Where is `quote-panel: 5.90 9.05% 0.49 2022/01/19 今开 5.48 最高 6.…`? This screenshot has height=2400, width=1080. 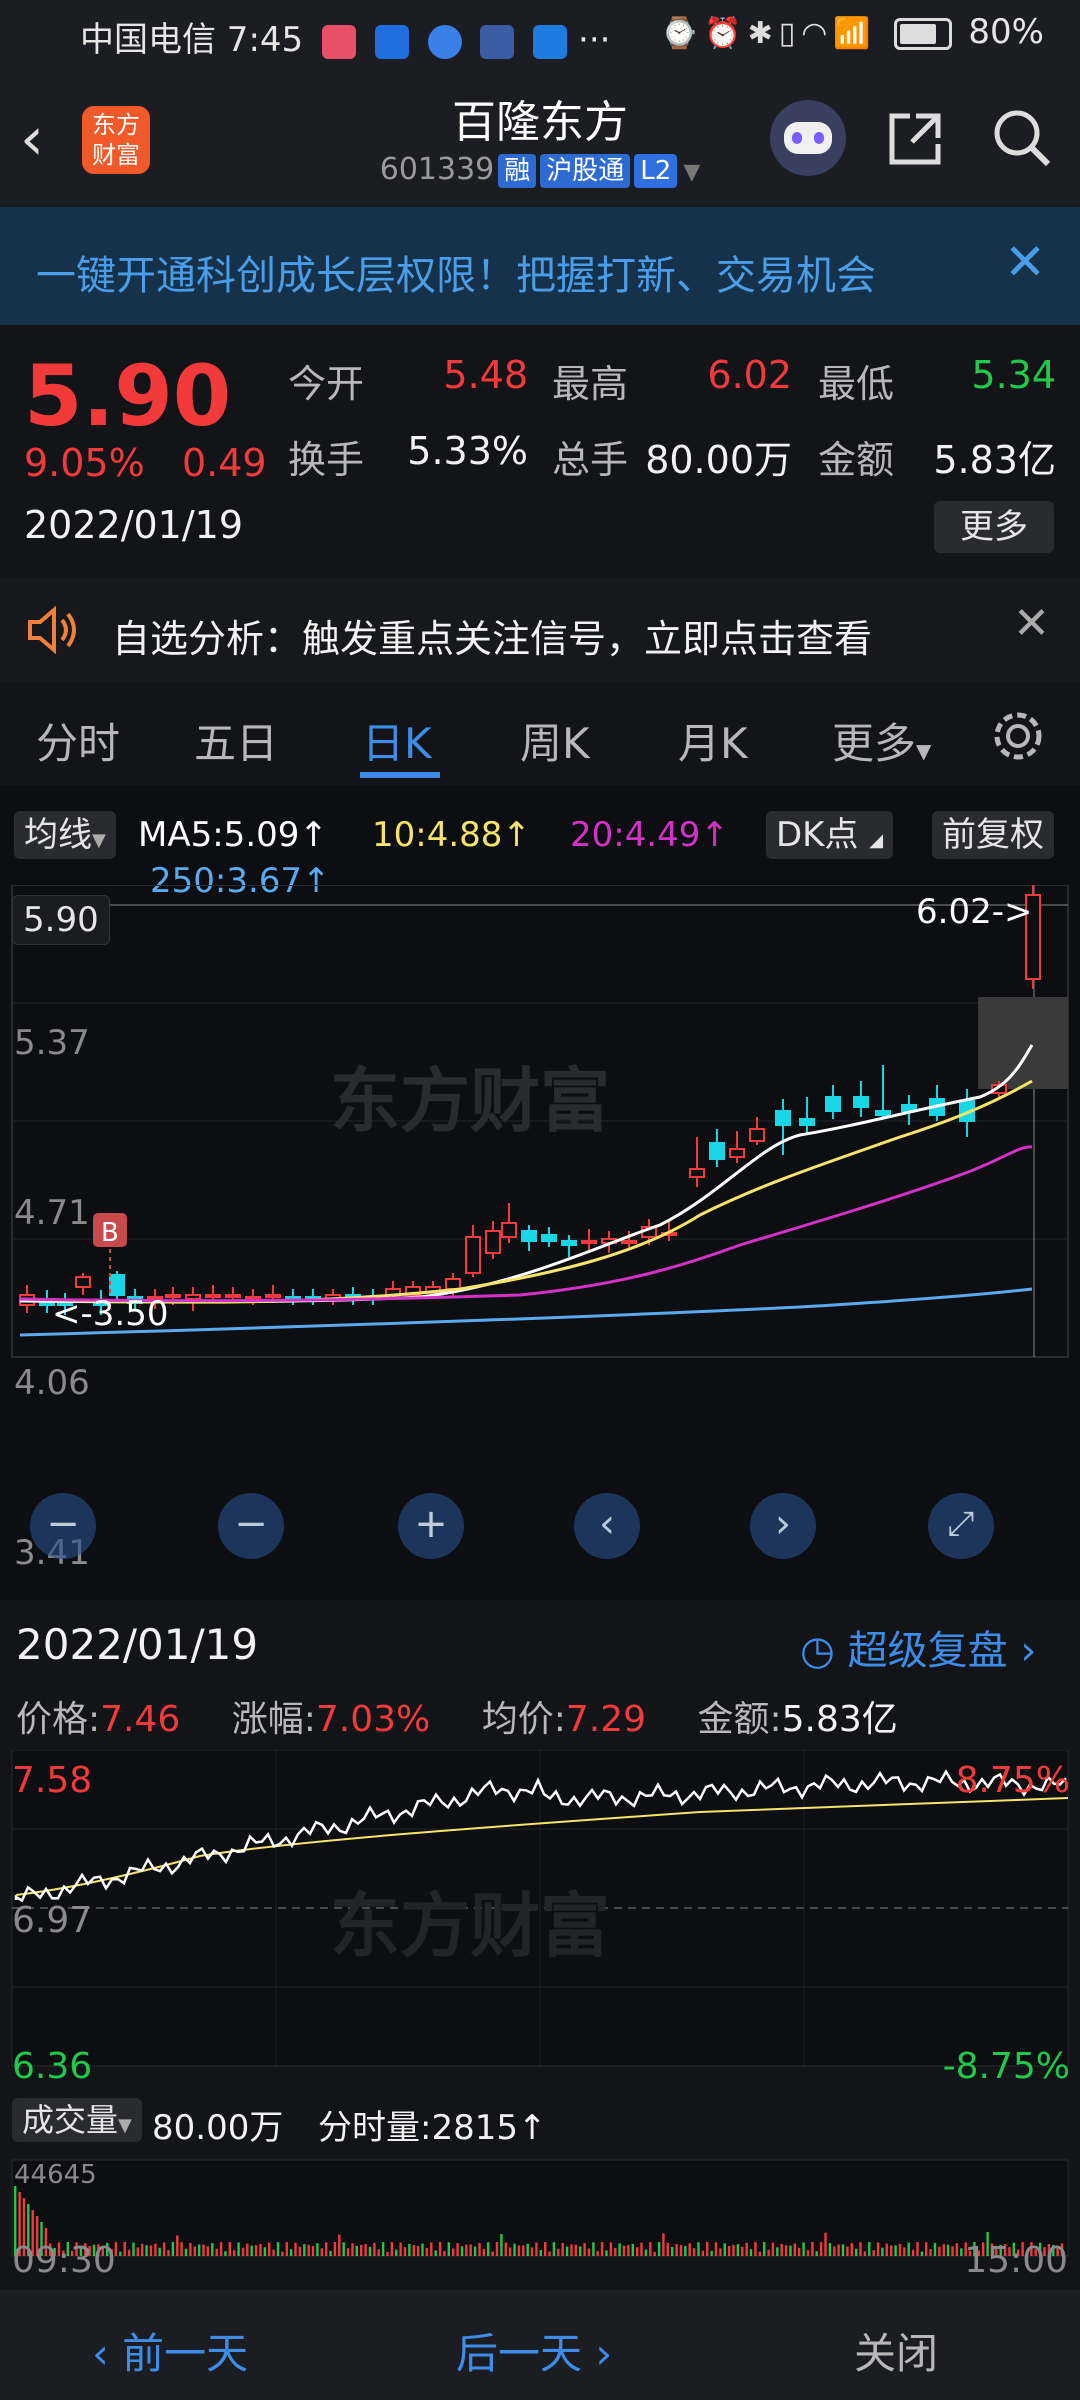
quote-panel: 5.90 9.05% 0.49 2022/01/19 今开 5.48 最高 6.… is located at coordinates (540, 450).